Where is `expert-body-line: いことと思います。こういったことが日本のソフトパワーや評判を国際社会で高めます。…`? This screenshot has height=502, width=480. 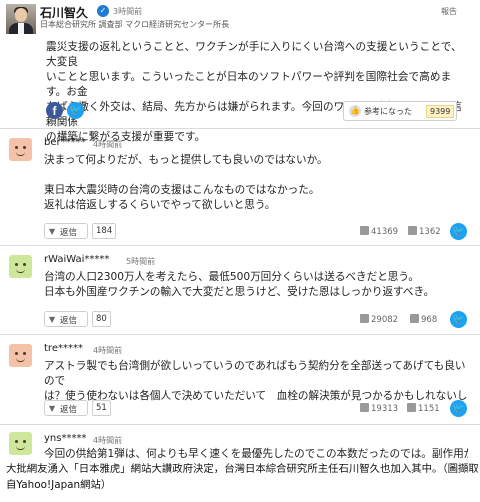
expert-body-line: いことと思います。こういったことが日本のソフトパワーや評判を国際社会で高めます。… is located at coordinates (249, 84).